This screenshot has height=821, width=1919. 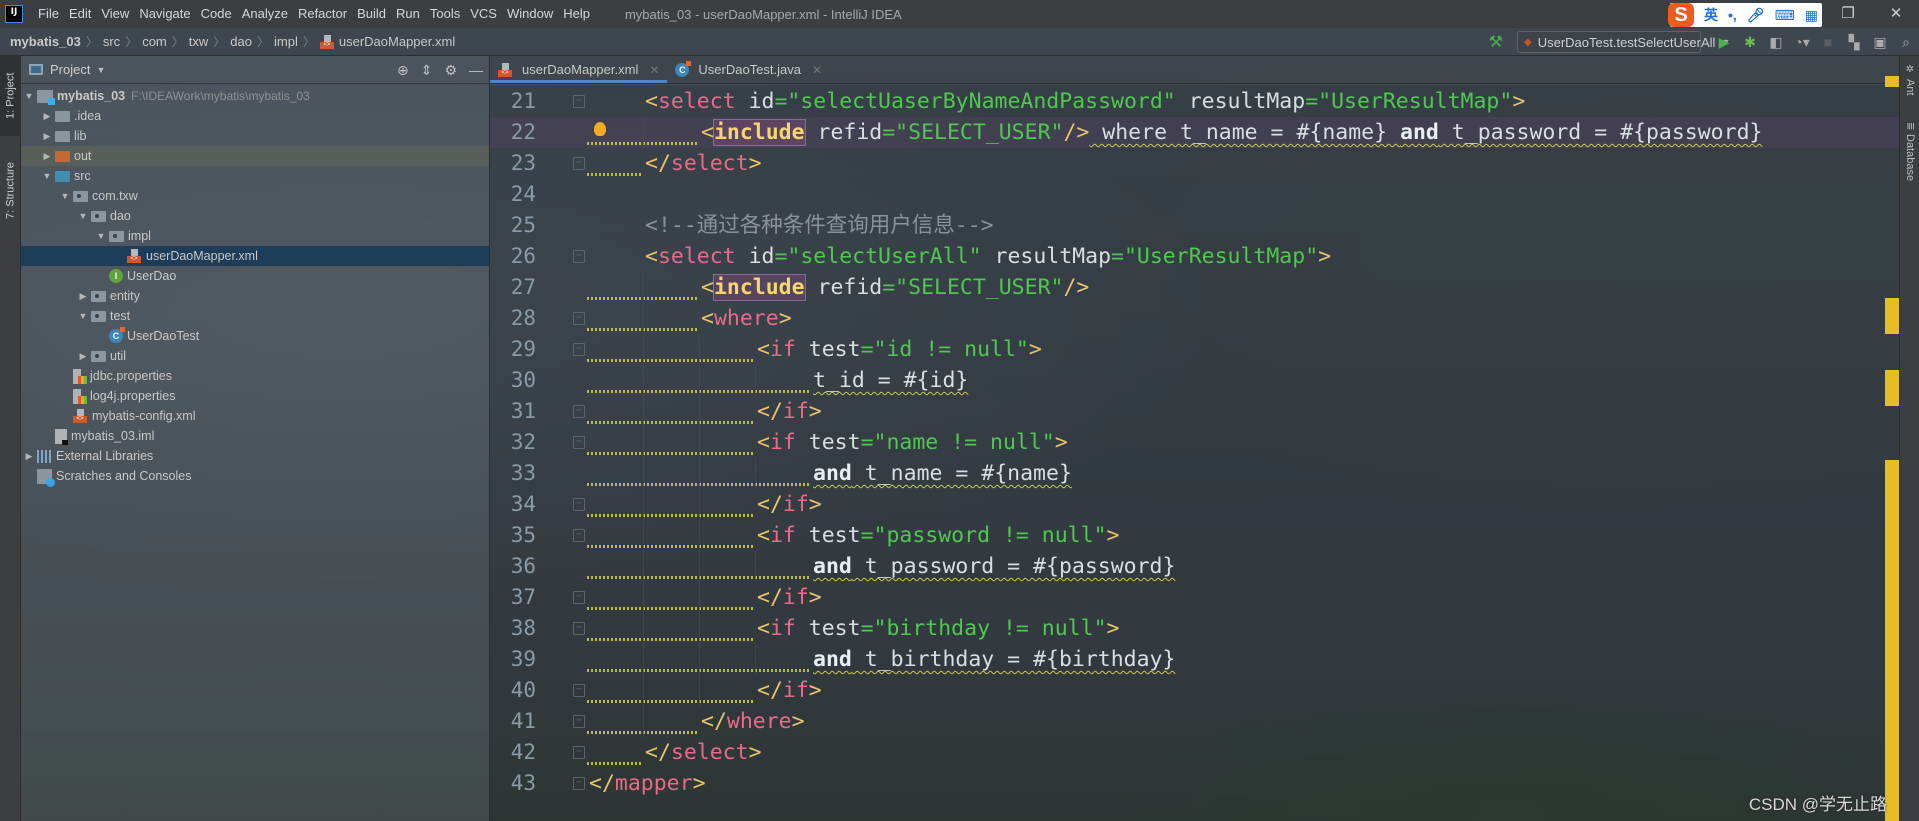 What do you see at coordinates (255, 476) in the screenshot?
I see `tree-item: Scratches and Consoles` at bounding box center [255, 476].